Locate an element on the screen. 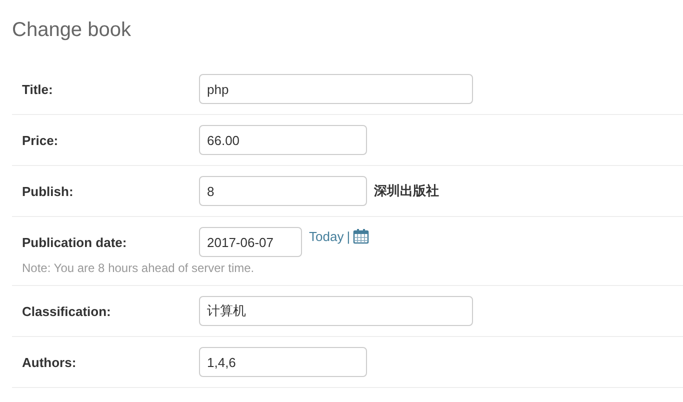 The height and width of the screenshot is (402, 683). field-label: Price: is located at coordinates (41, 140).